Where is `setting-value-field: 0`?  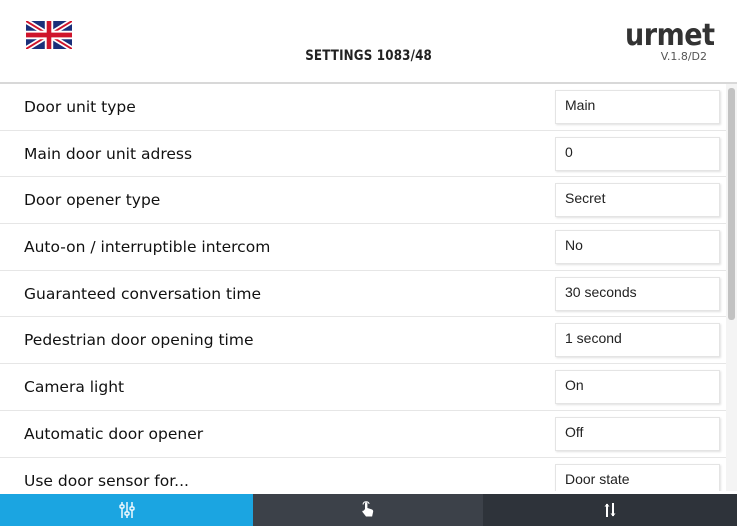 setting-value-field: 0 is located at coordinates (637, 153).